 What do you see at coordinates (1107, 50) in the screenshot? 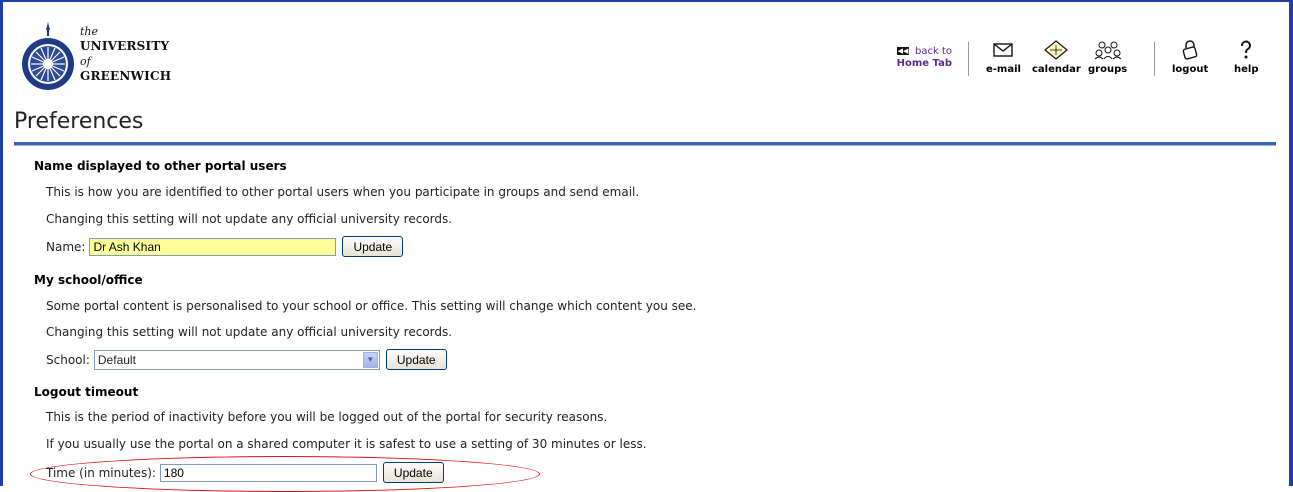
I see `groups-icon` at bounding box center [1107, 50].